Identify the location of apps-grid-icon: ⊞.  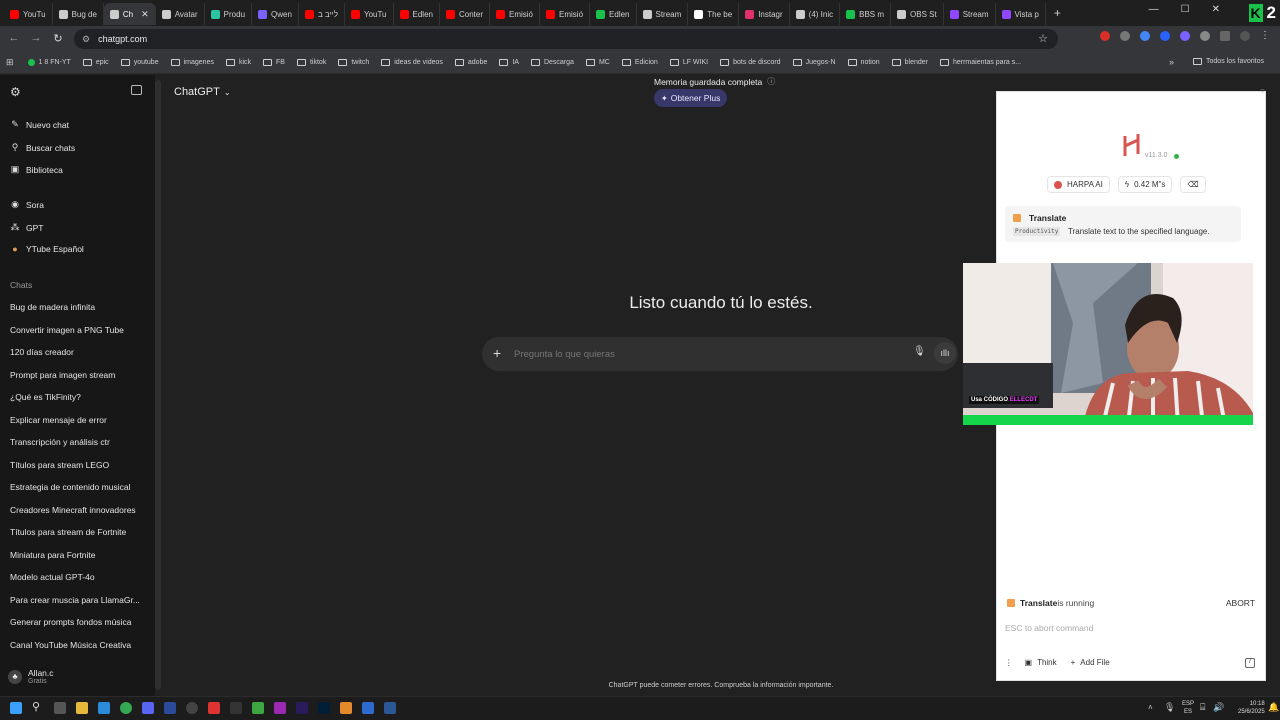
(10, 62).